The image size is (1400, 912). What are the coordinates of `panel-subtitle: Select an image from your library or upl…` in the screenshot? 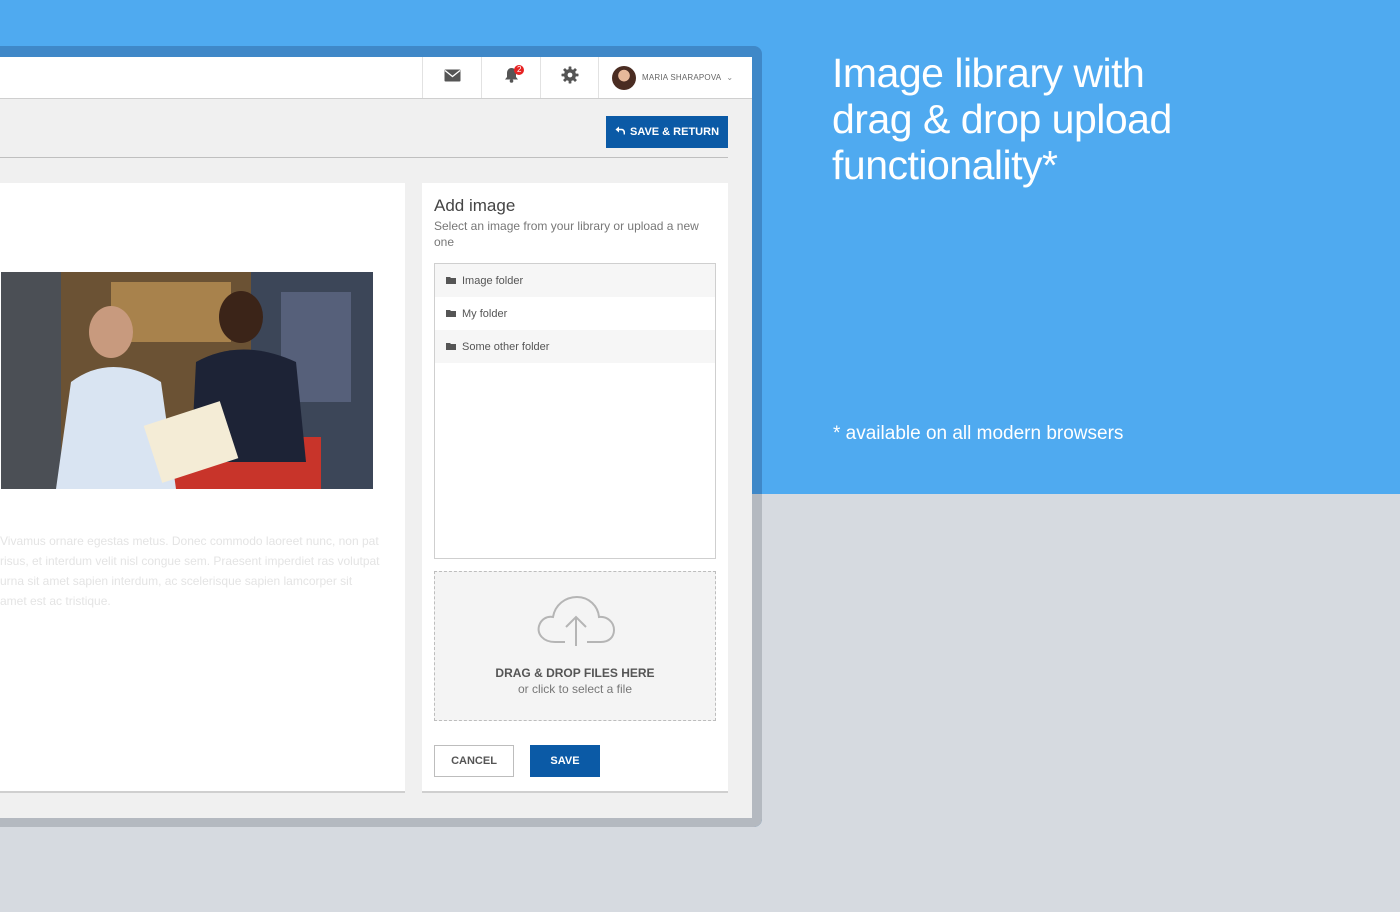 It's located at (566, 234).